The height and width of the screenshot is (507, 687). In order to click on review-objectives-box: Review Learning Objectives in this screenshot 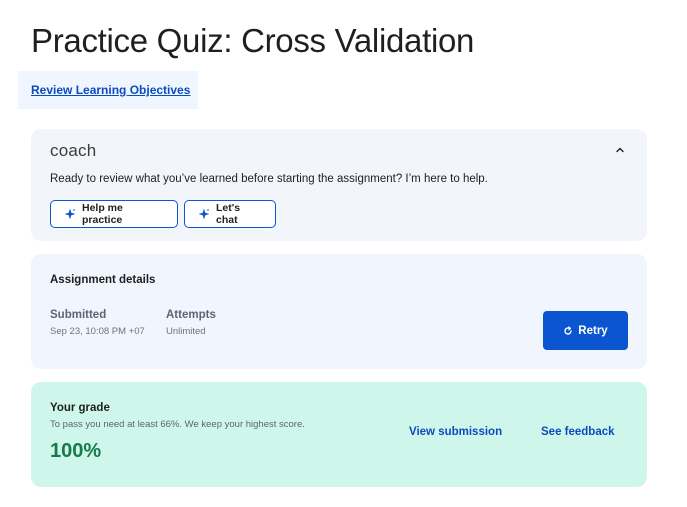, I will do `click(108, 90)`.